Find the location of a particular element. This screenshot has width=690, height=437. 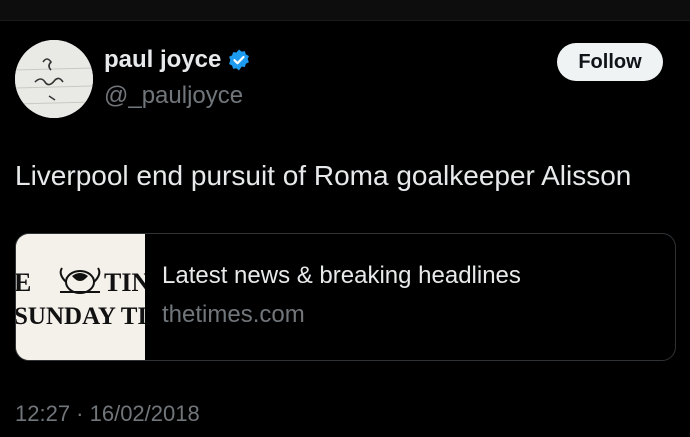

avatar-image is located at coordinates (54, 79).